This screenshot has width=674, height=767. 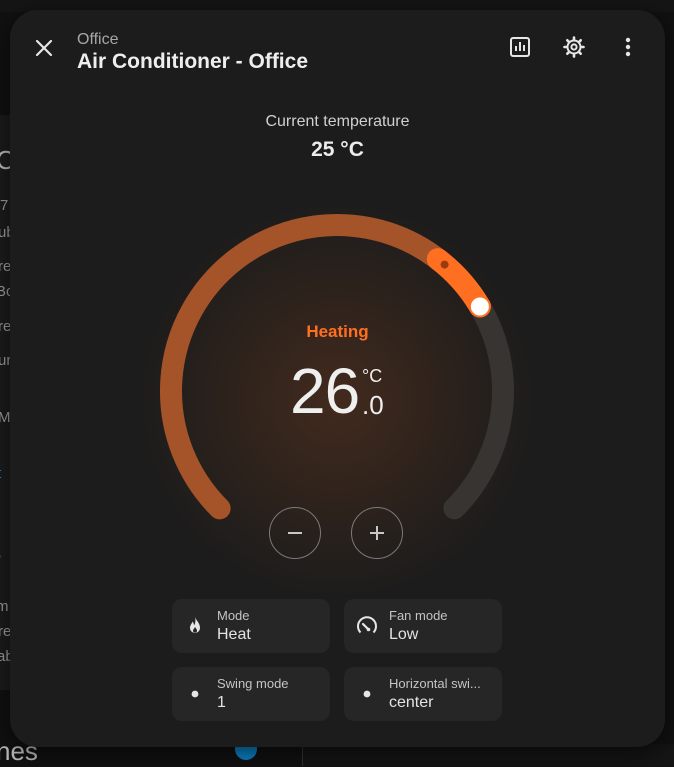 I want to click on decrease-temperature-button, so click(x=295, y=533).